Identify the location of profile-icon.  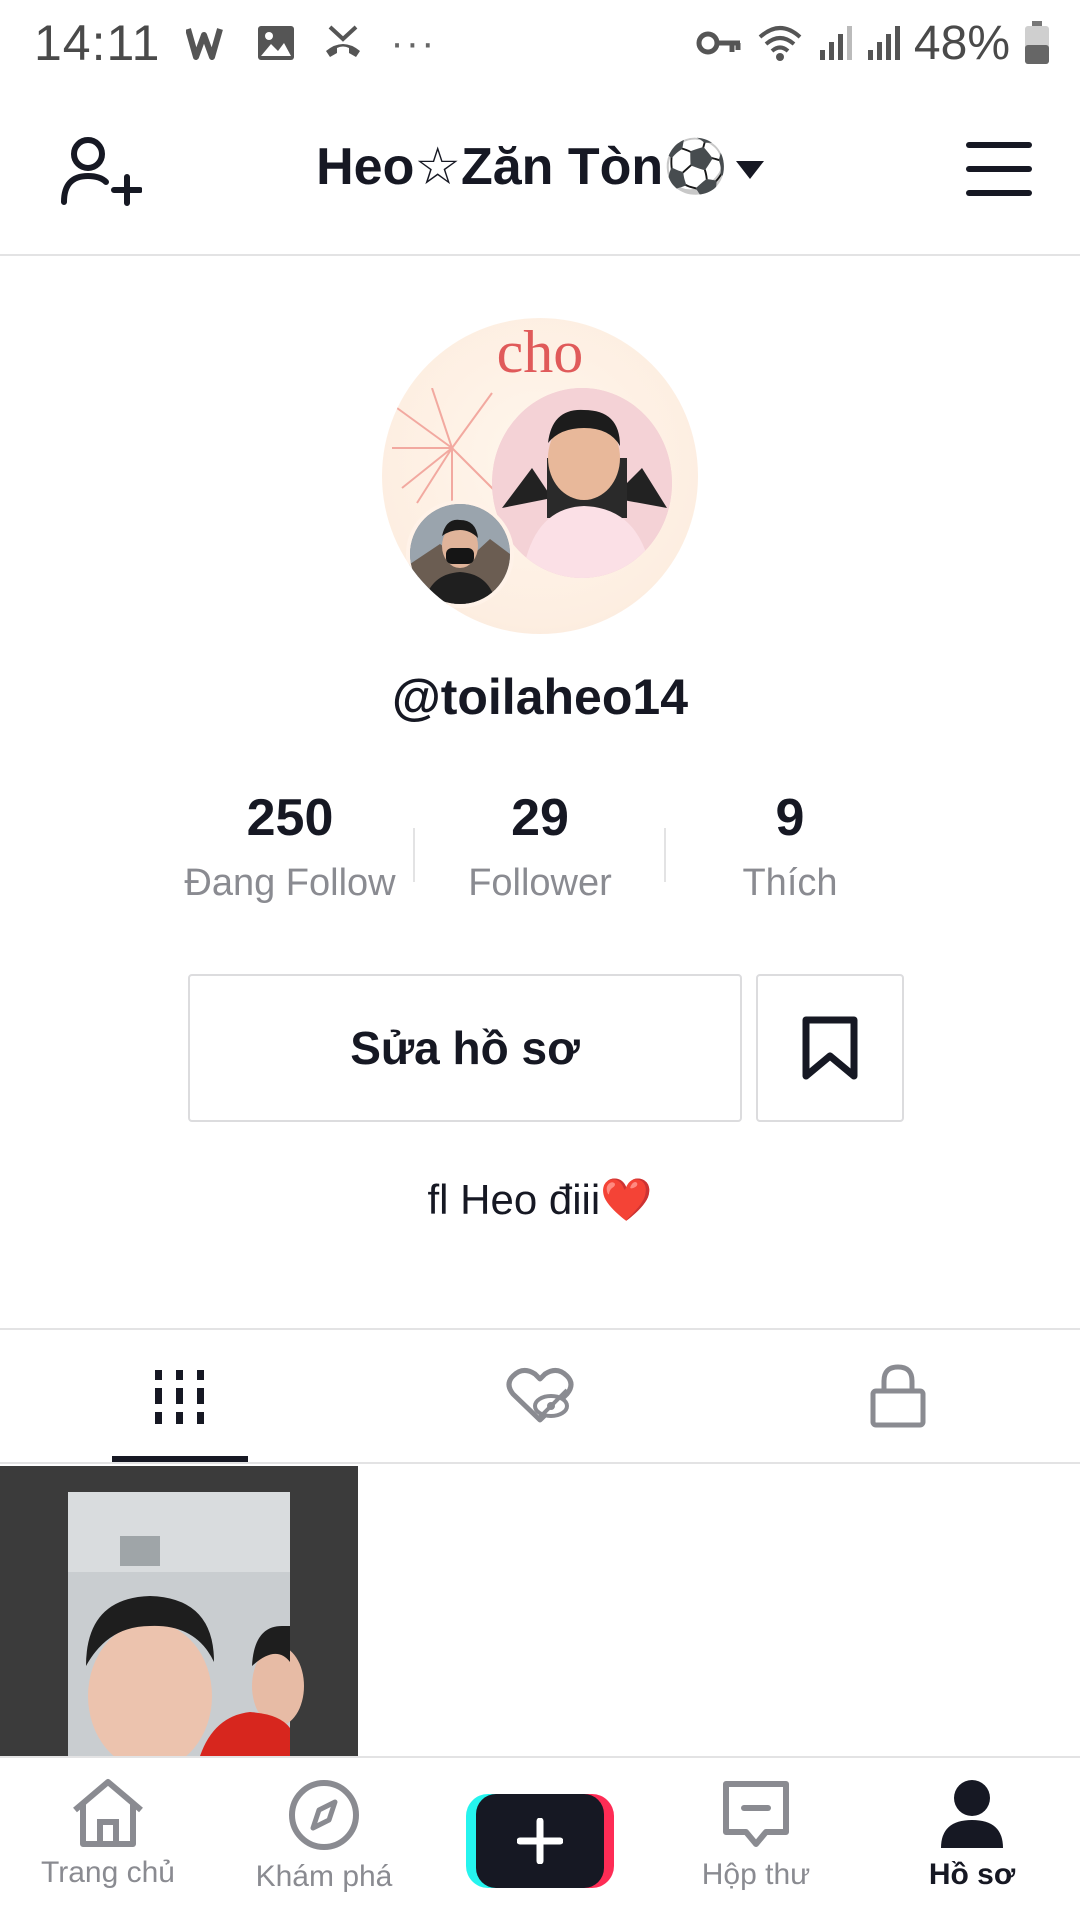
(972, 1814).